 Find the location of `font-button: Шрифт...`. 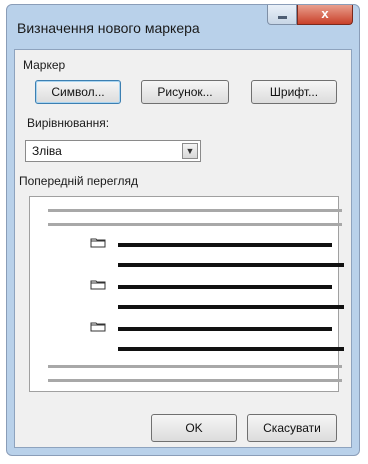

font-button: Шрифт... is located at coordinates (294, 92).